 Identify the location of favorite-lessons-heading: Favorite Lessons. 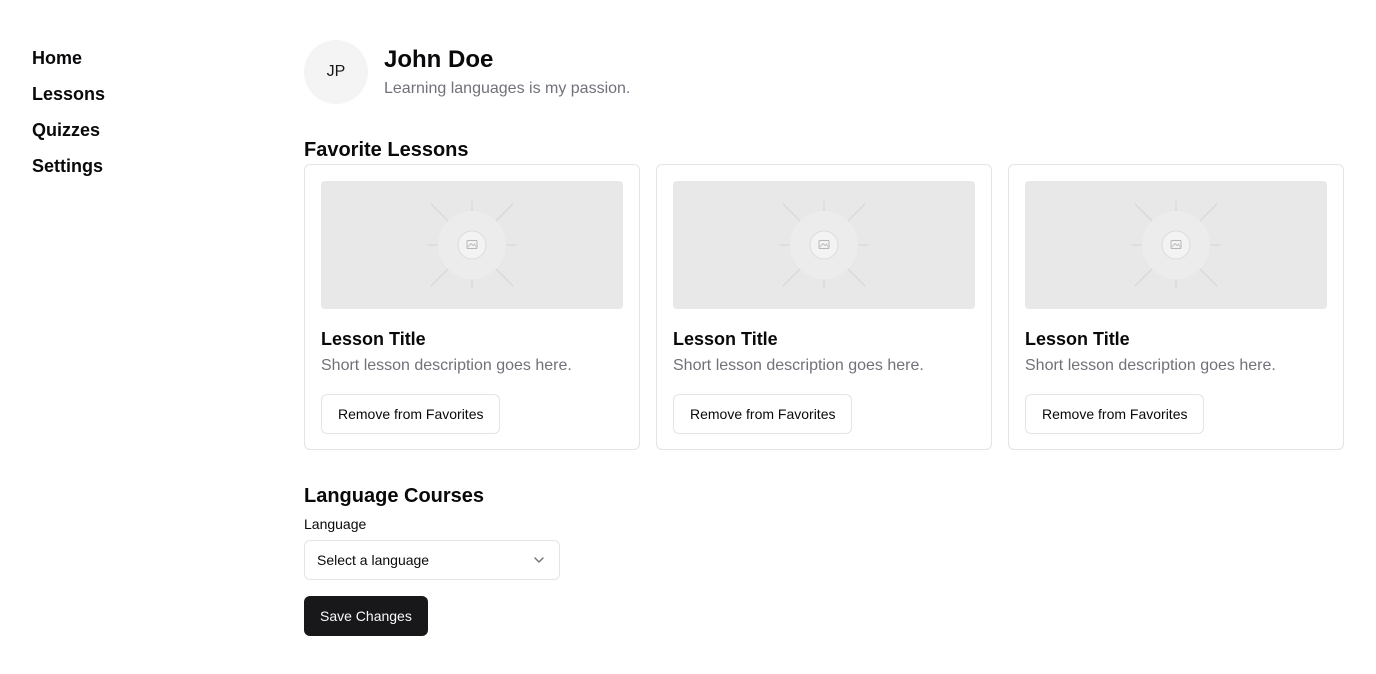
(386, 150).